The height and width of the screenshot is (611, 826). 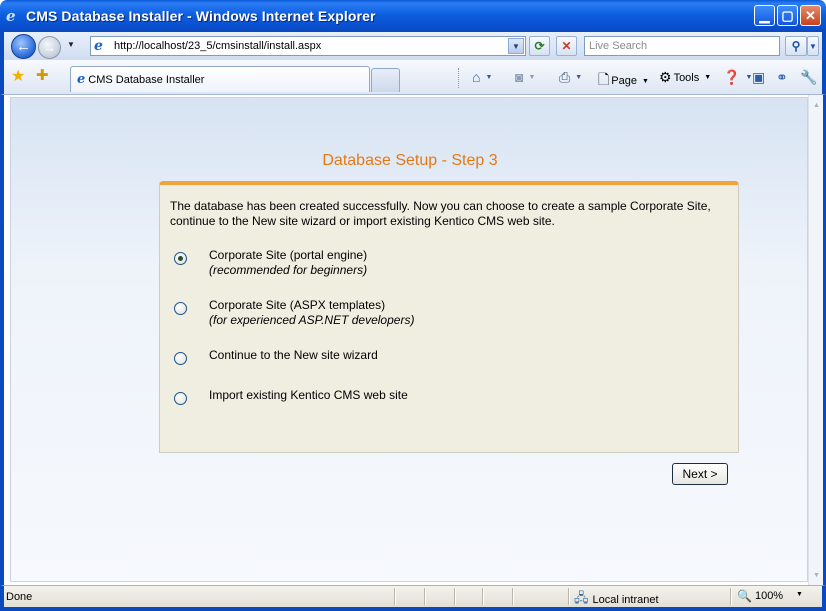 I want to click on gear-icon: ⚙, so click(x=665, y=77).